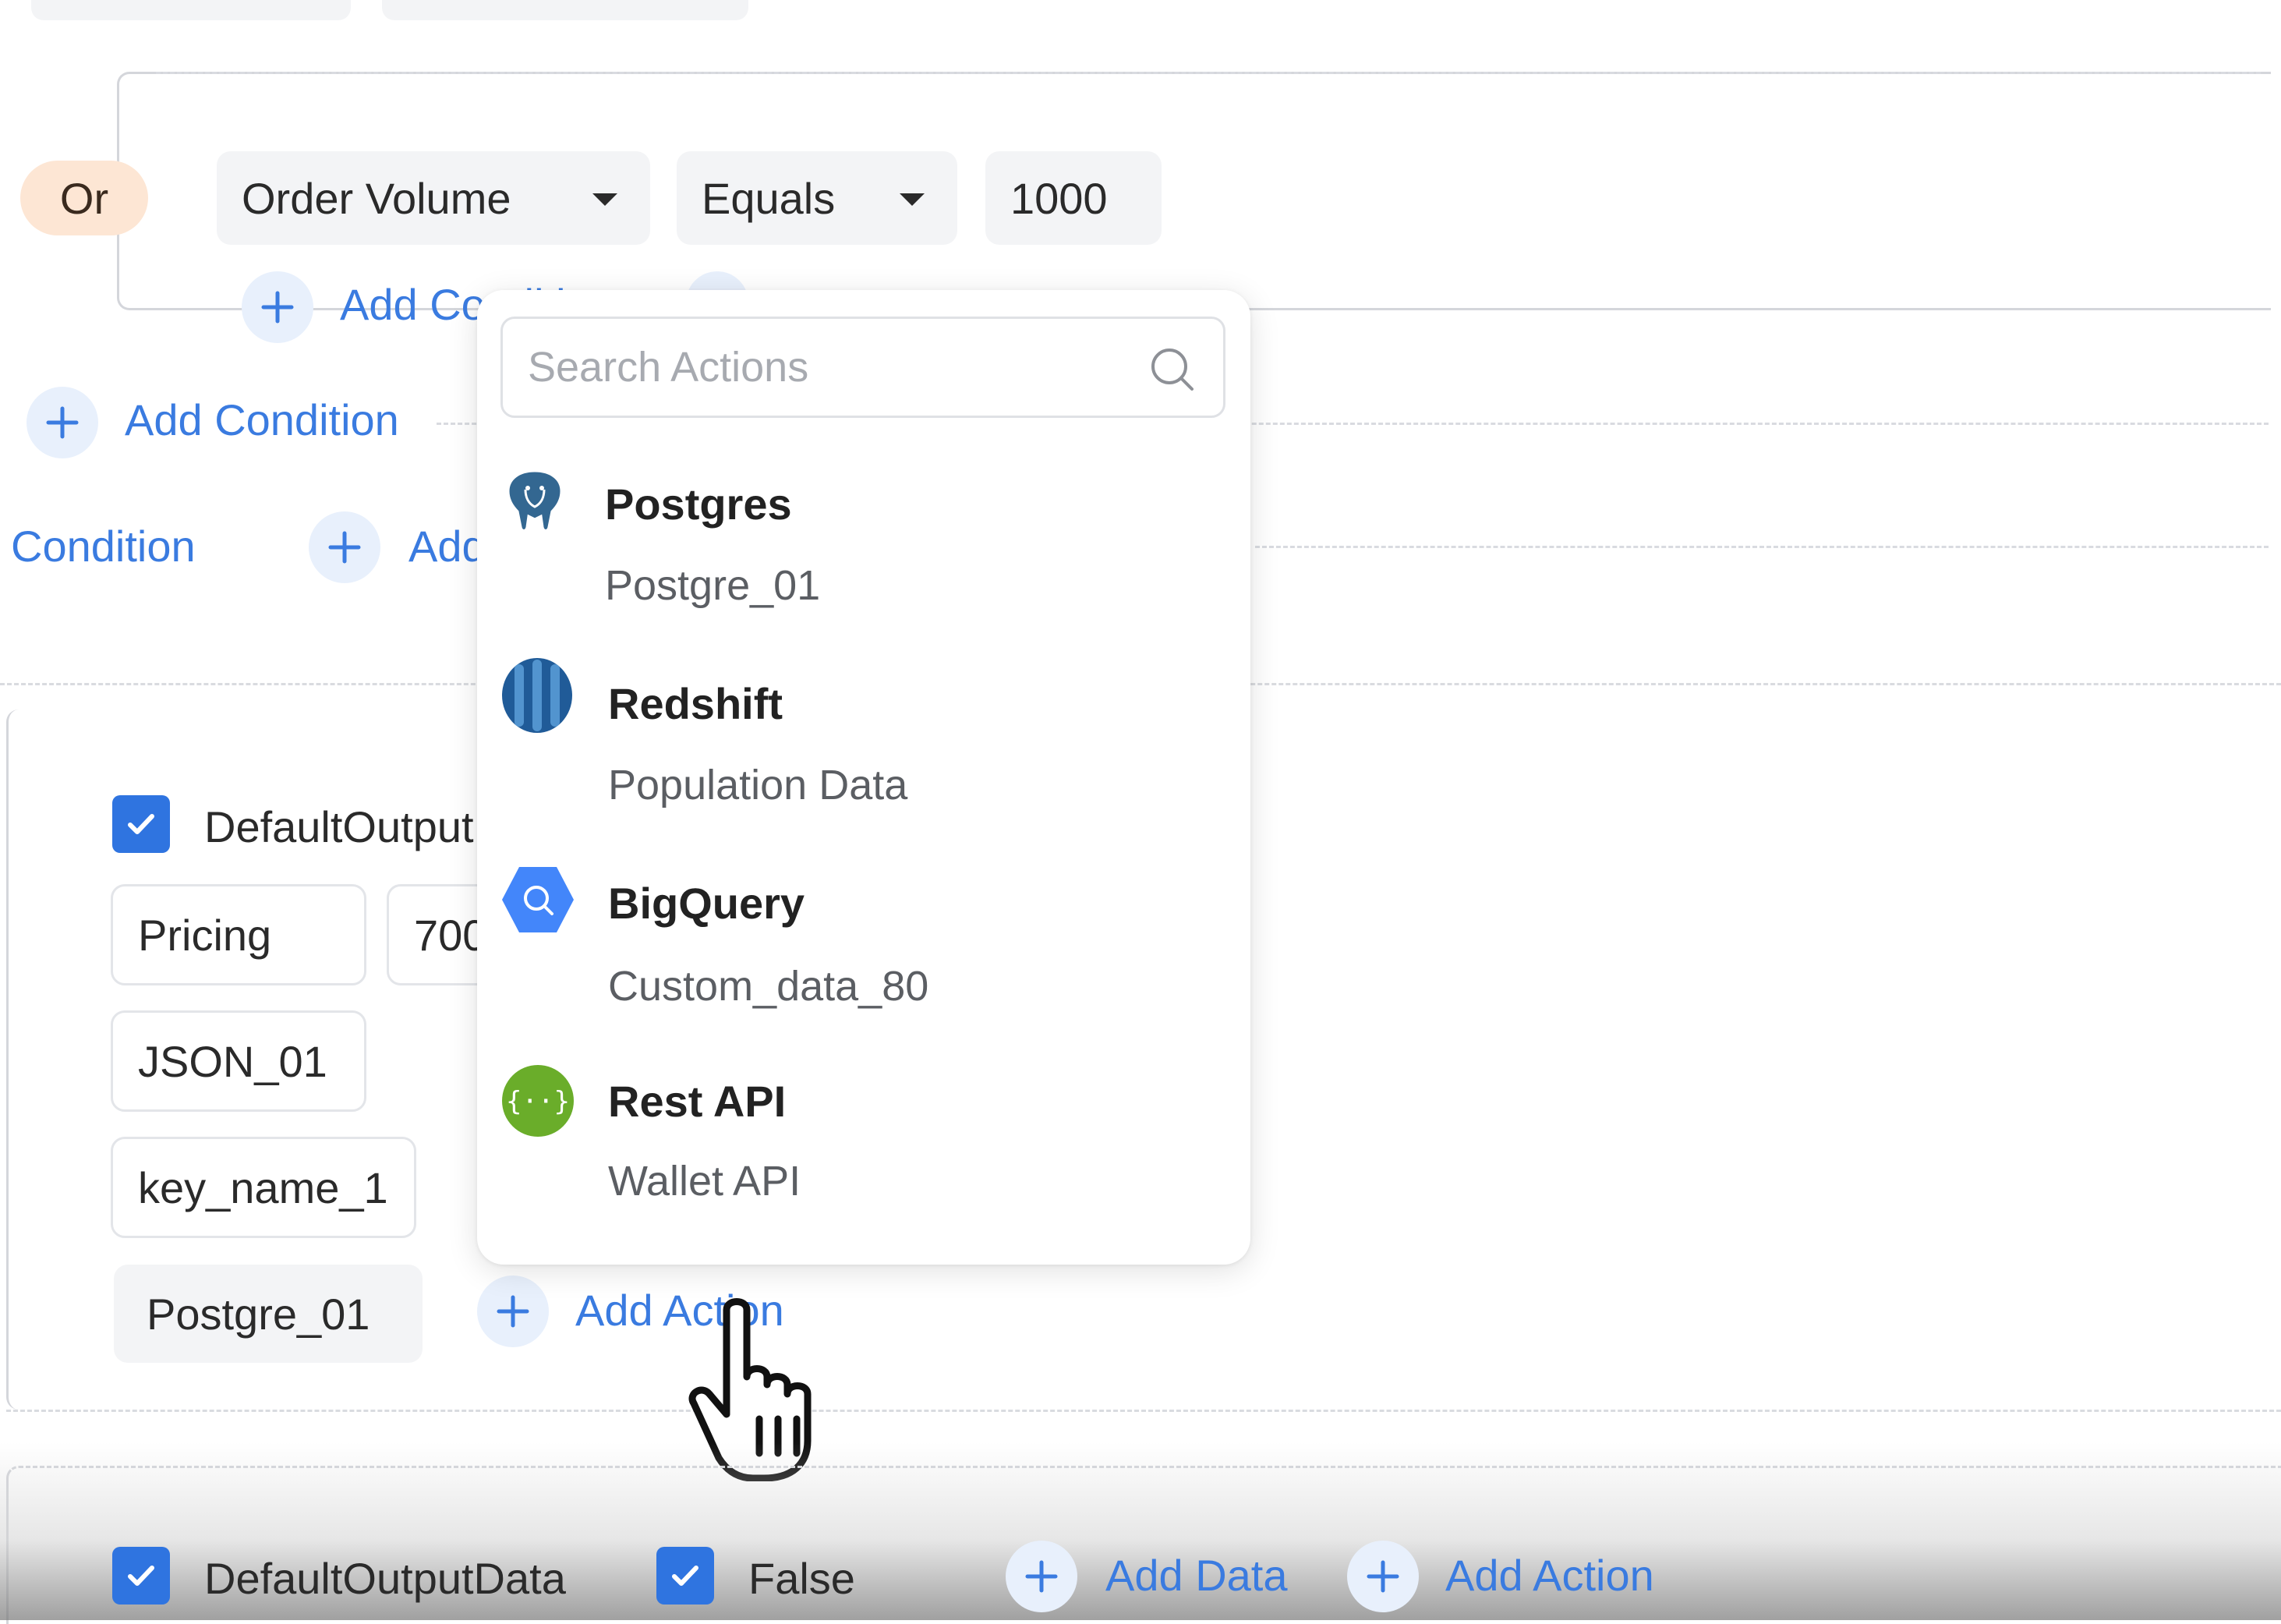 The width and height of the screenshot is (2281, 1624). What do you see at coordinates (1172, 369) in the screenshot?
I see `search-icon` at bounding box center [1172, 369].